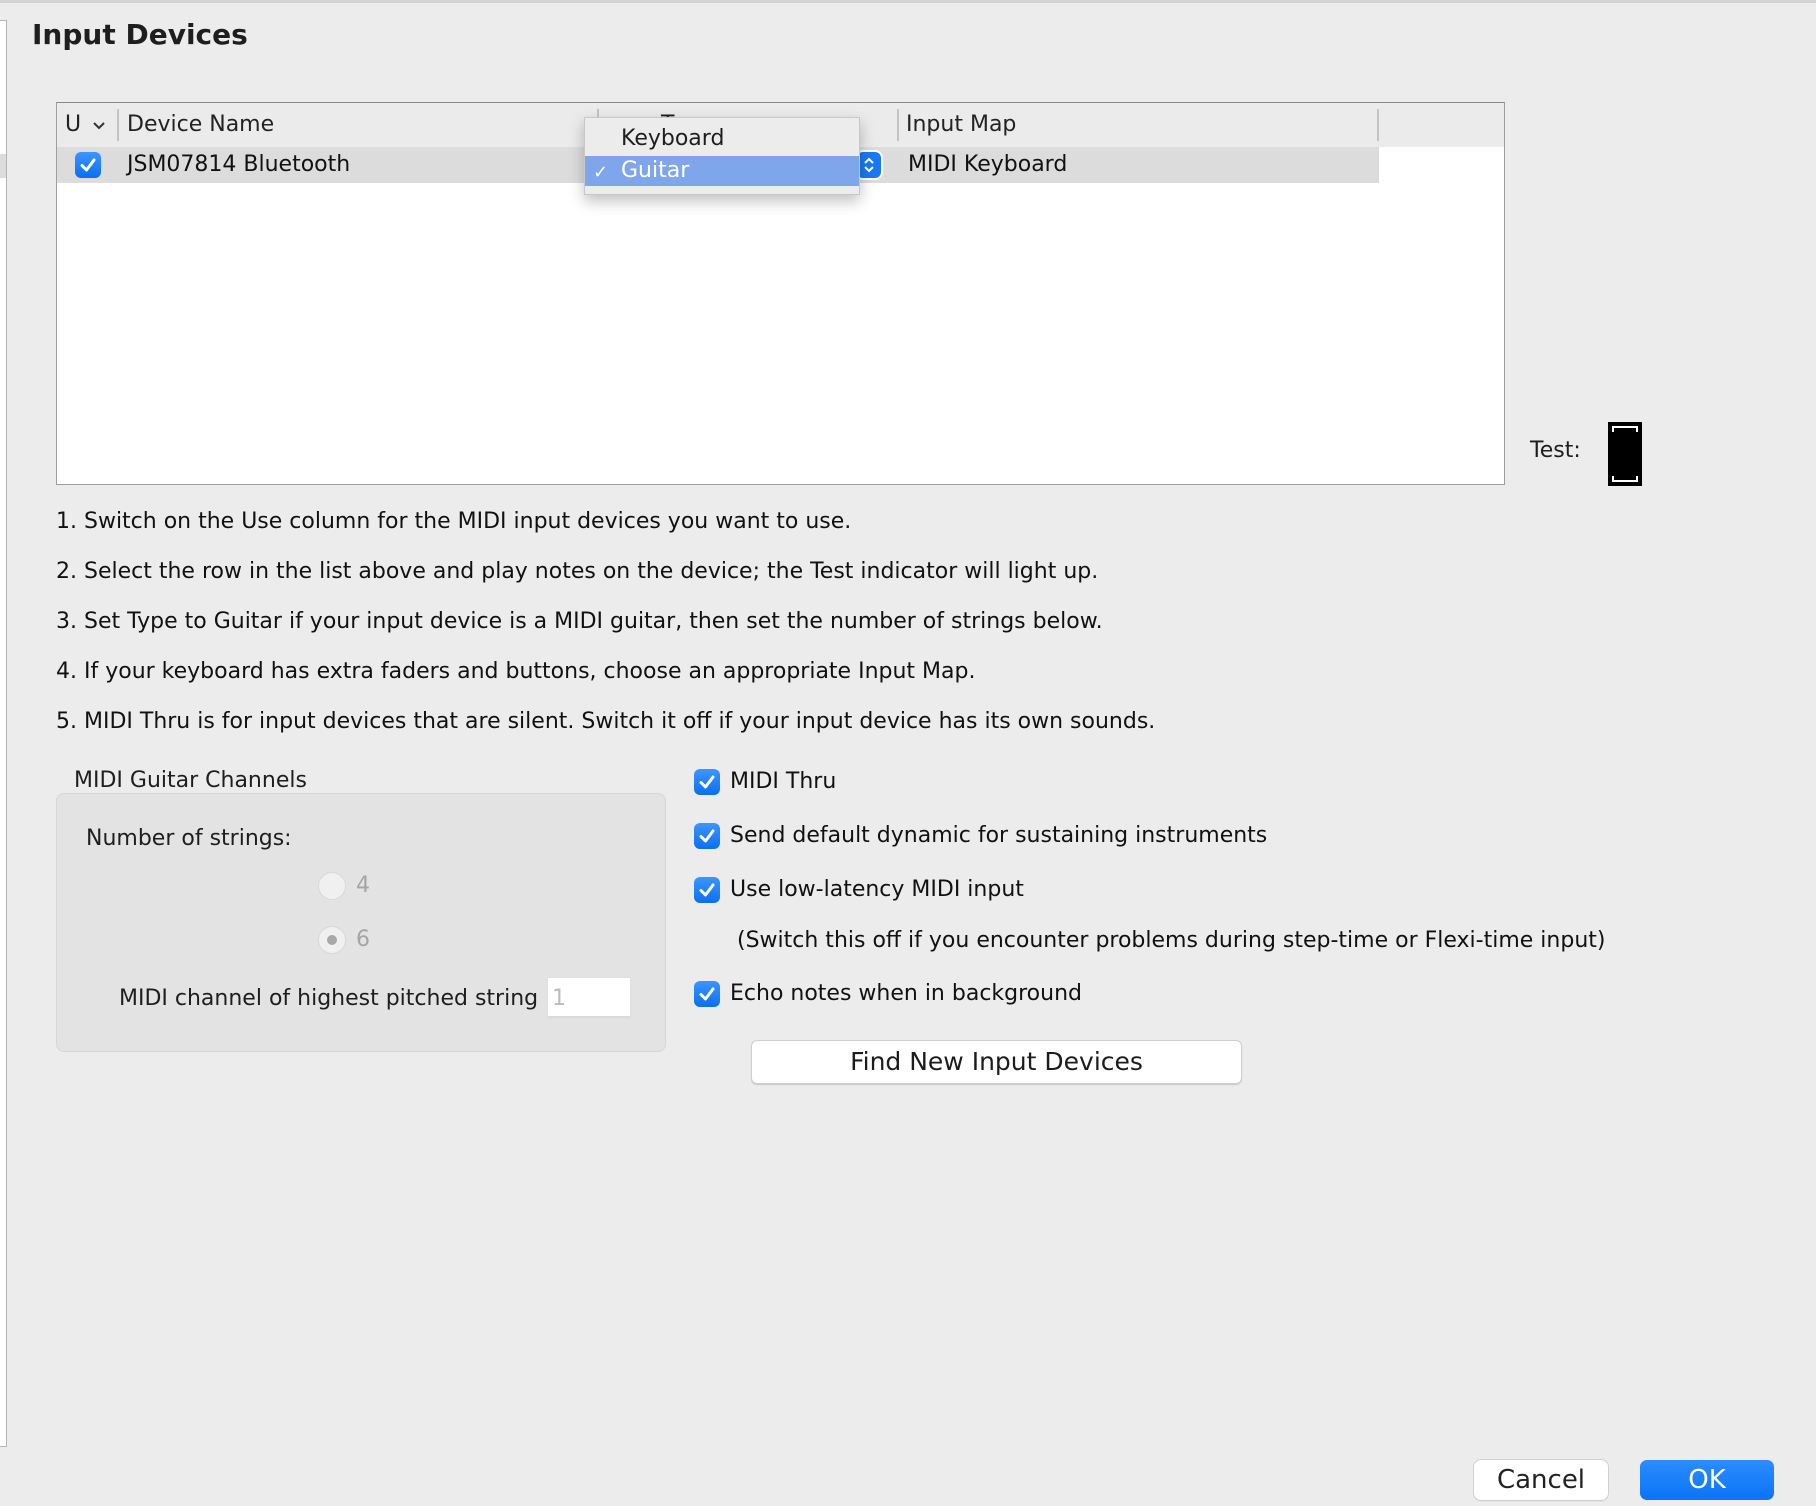 This screenshot has width=1816, height=1506. I want to click on echo-notes-checkbox, so click(707, 994).